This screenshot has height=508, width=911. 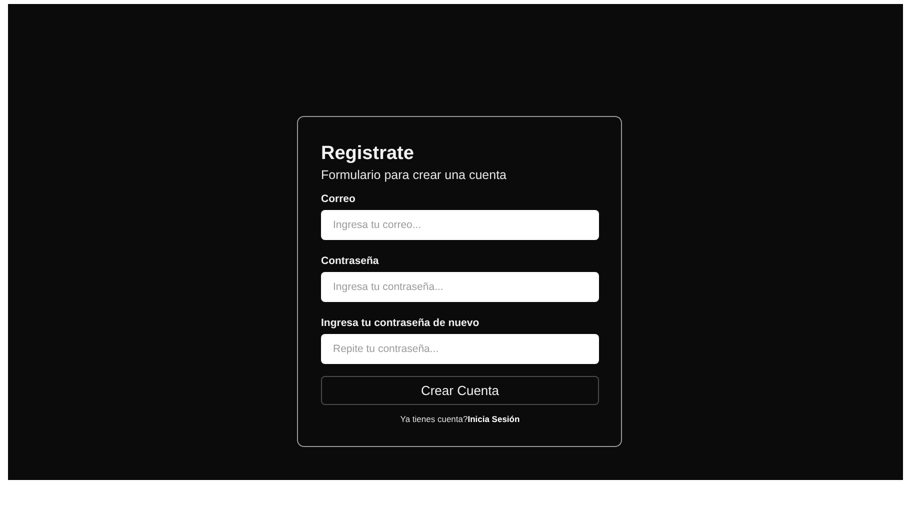 I want to click on form-subtitle: Formulario para crear una cuenta, so click(x=414, y=175).